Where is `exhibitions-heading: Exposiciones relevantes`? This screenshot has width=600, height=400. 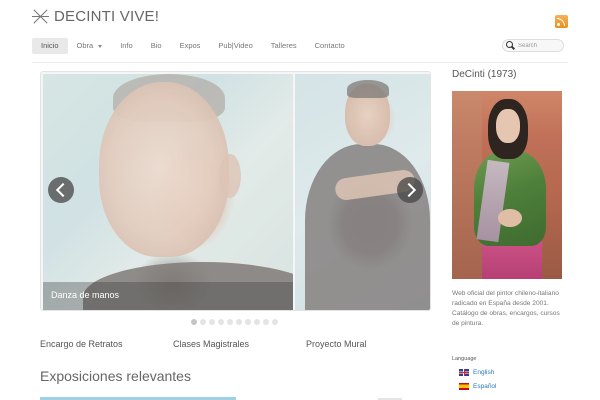
exhibitions-heading: Exposiciones relevantes is located at coordinates (115, 376).